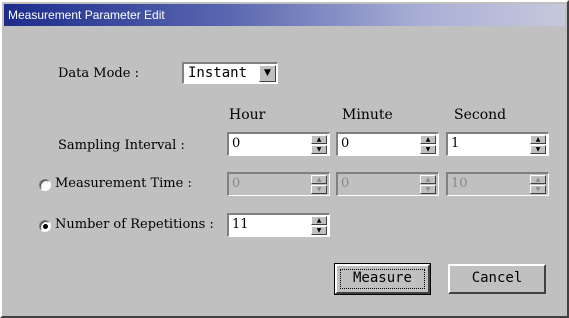  I want to click on data-mode-select: Instant ▼, so click(230, 73).